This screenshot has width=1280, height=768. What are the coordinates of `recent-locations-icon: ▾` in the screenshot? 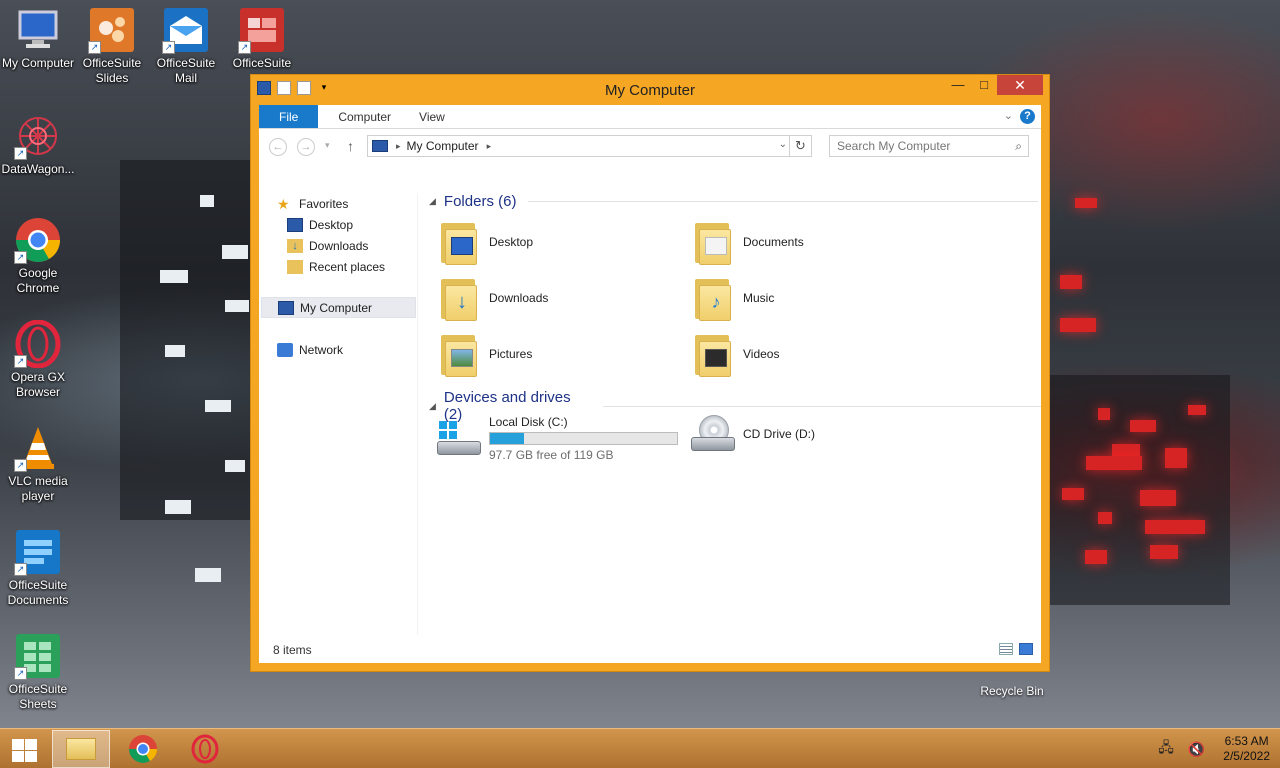 It's located at (327, 145).